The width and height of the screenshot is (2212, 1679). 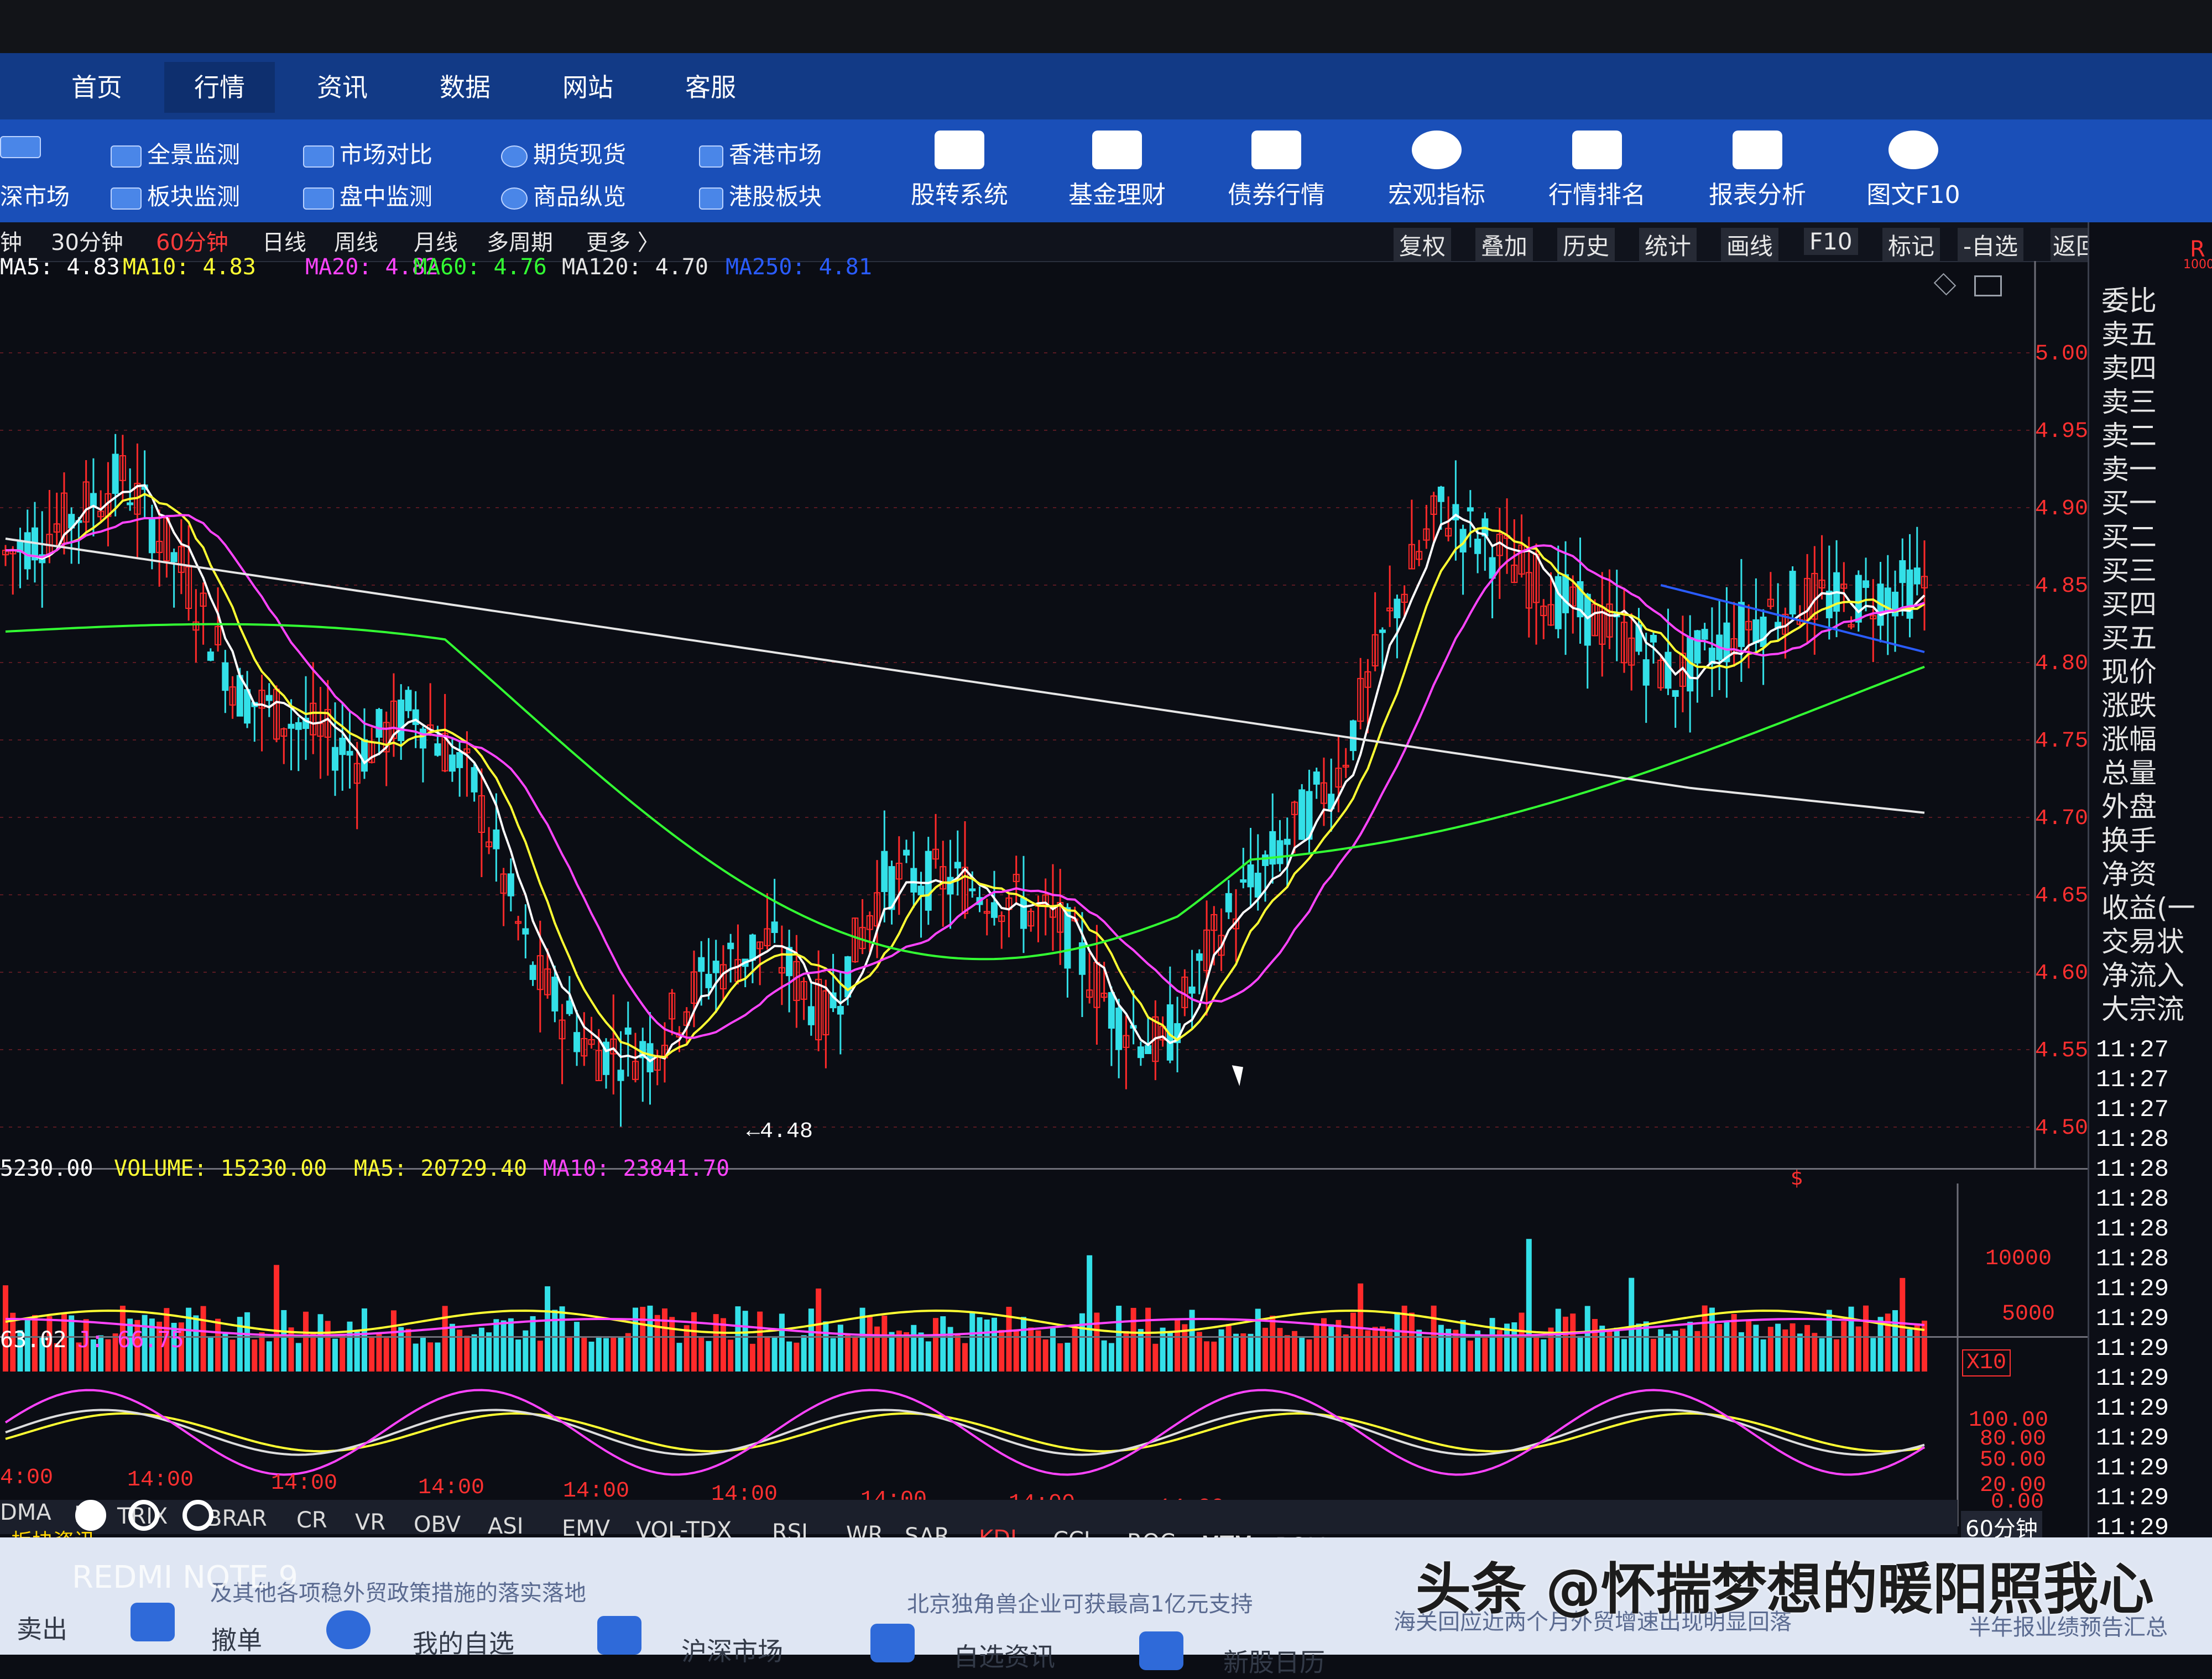 What do you see at coordinates (1750, 245) in the screenshot?
I see `draw-line-button: 画线` at bounding box center [1750, 245].